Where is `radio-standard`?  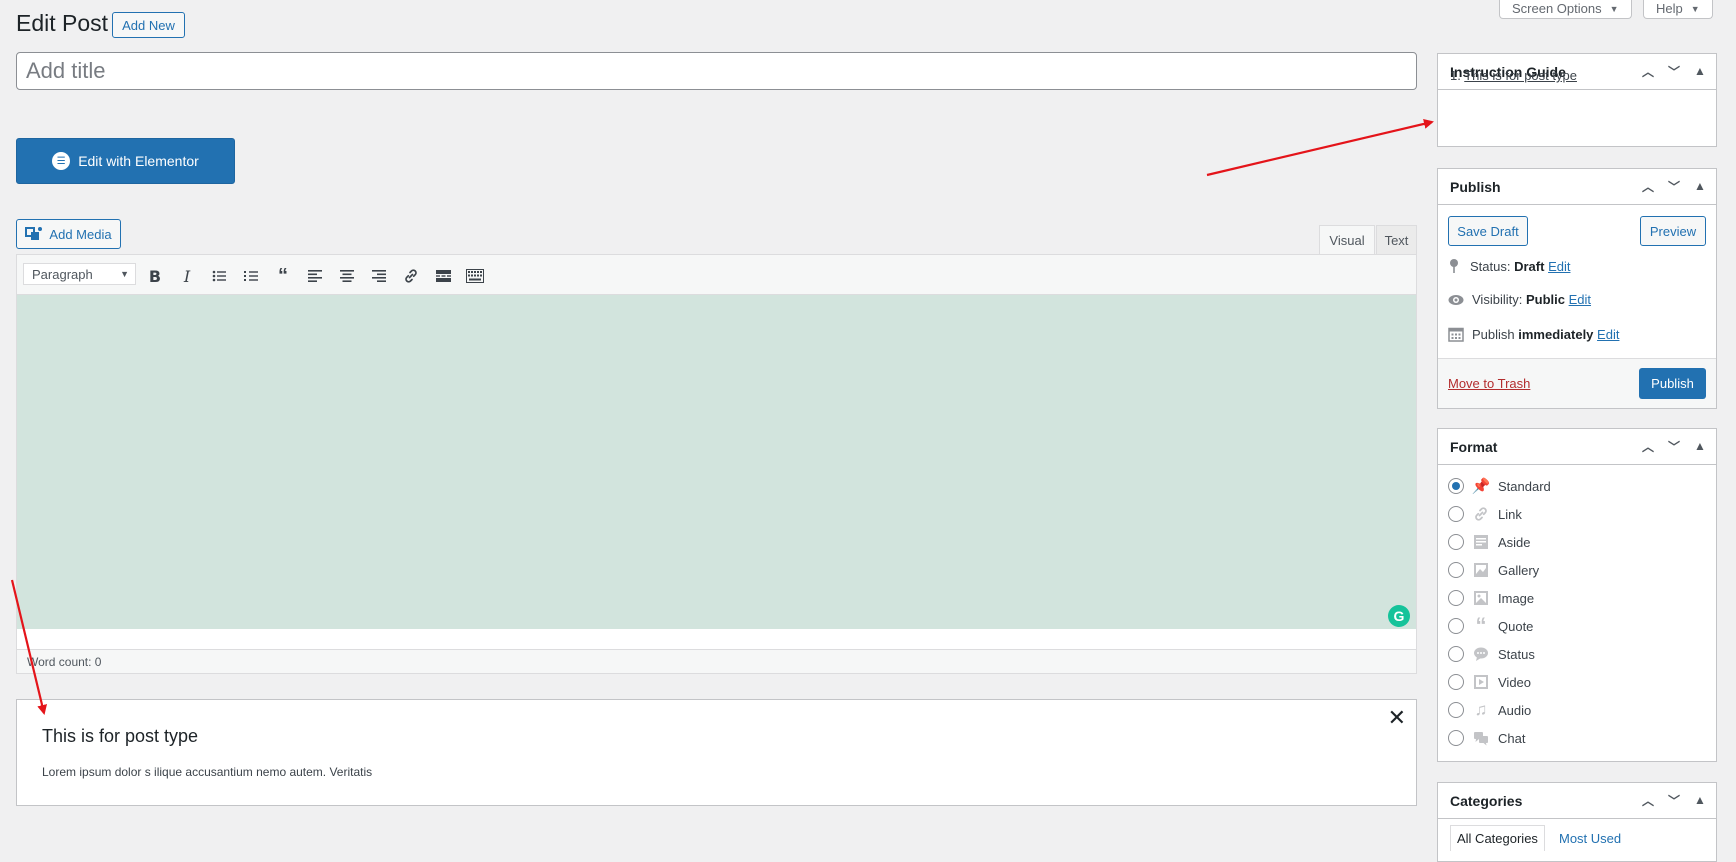 radio-standard is located at coordinates (1456, 486).